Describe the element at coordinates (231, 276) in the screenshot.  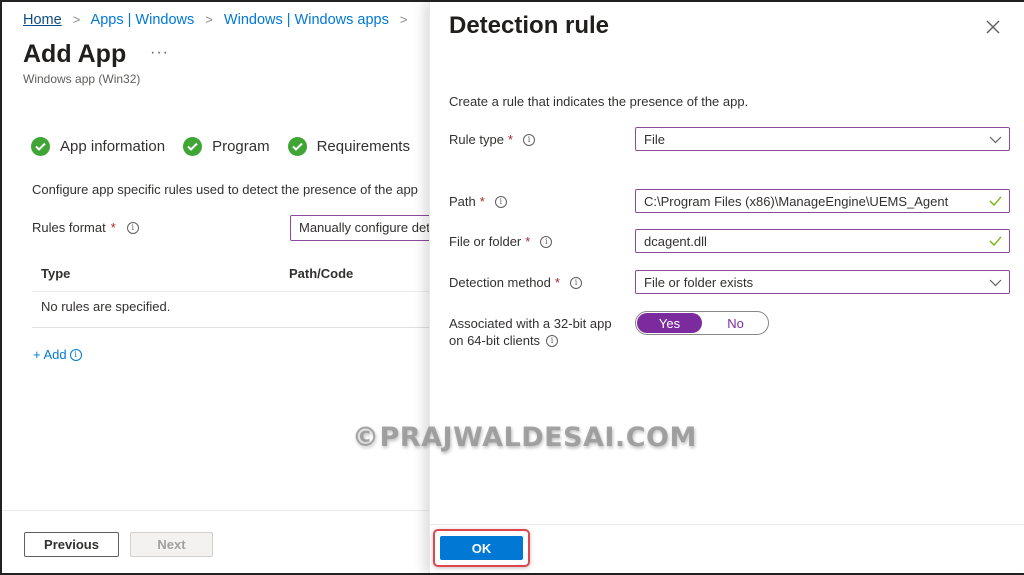
I see `rules-table-header: Type Path/Code` at that location.